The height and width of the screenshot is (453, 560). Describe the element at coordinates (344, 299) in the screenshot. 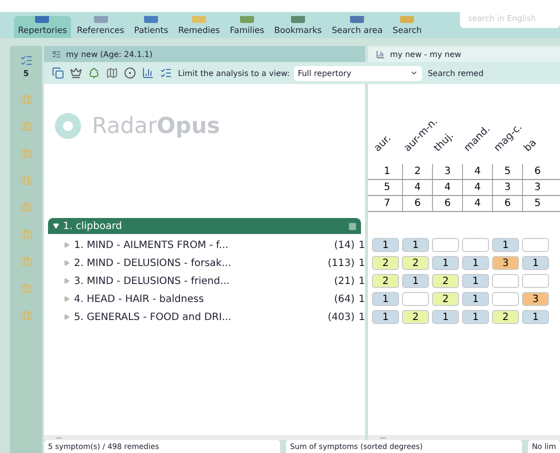

I see `symptom-count: (64)` at that location.